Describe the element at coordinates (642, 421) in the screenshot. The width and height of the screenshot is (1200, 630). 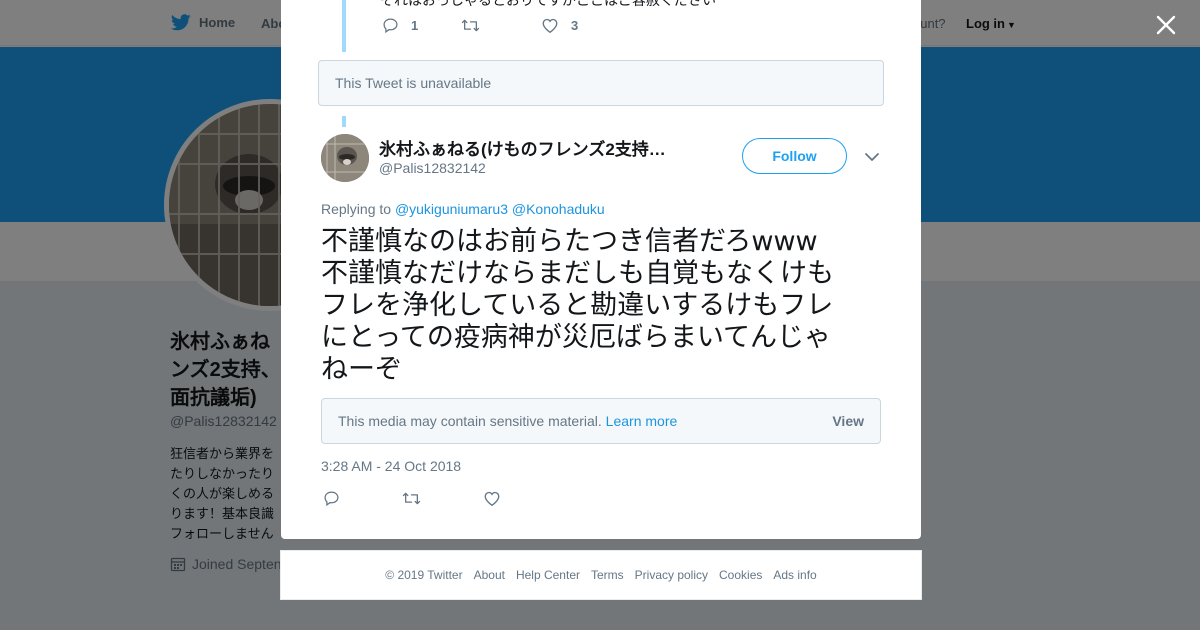
I see `learn-more-link: Learn more` at that location.